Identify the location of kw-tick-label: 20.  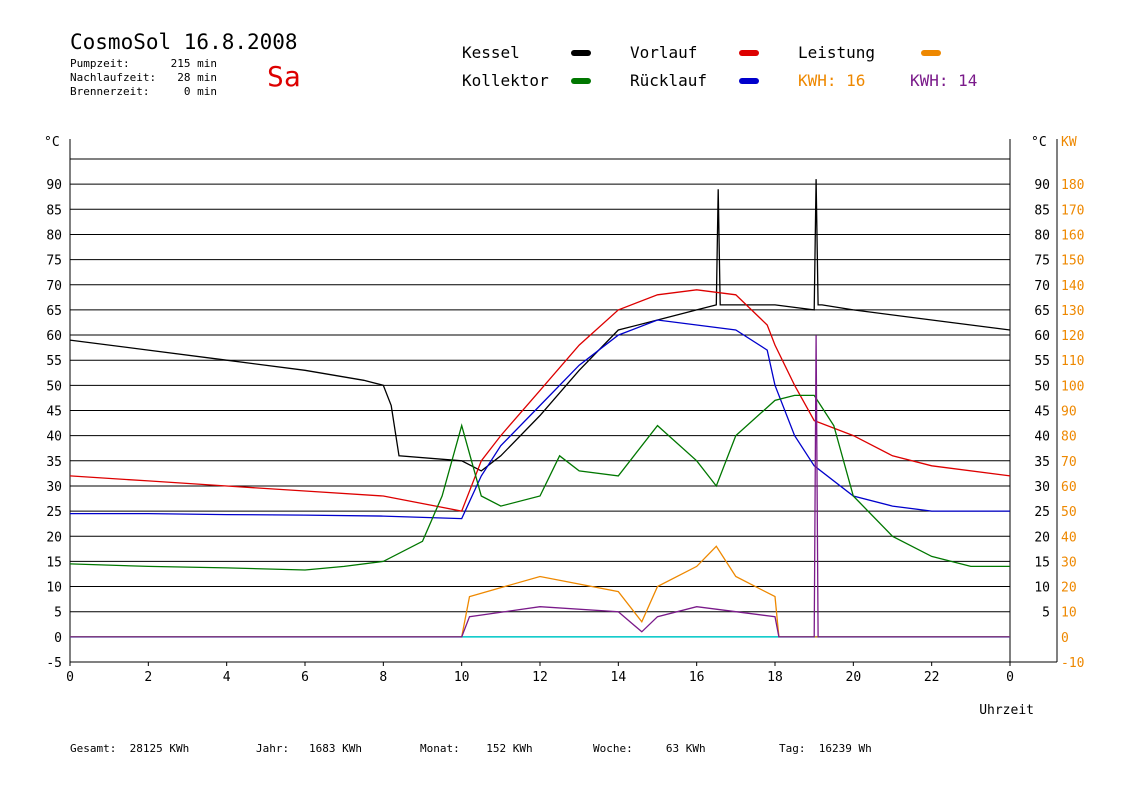
(1069, 588).